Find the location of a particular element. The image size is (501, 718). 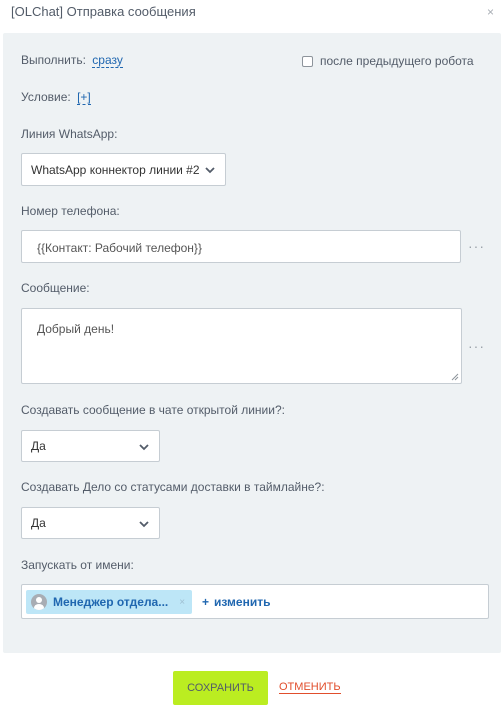

remove-user-icon: × is located at coordinates (182, 602).